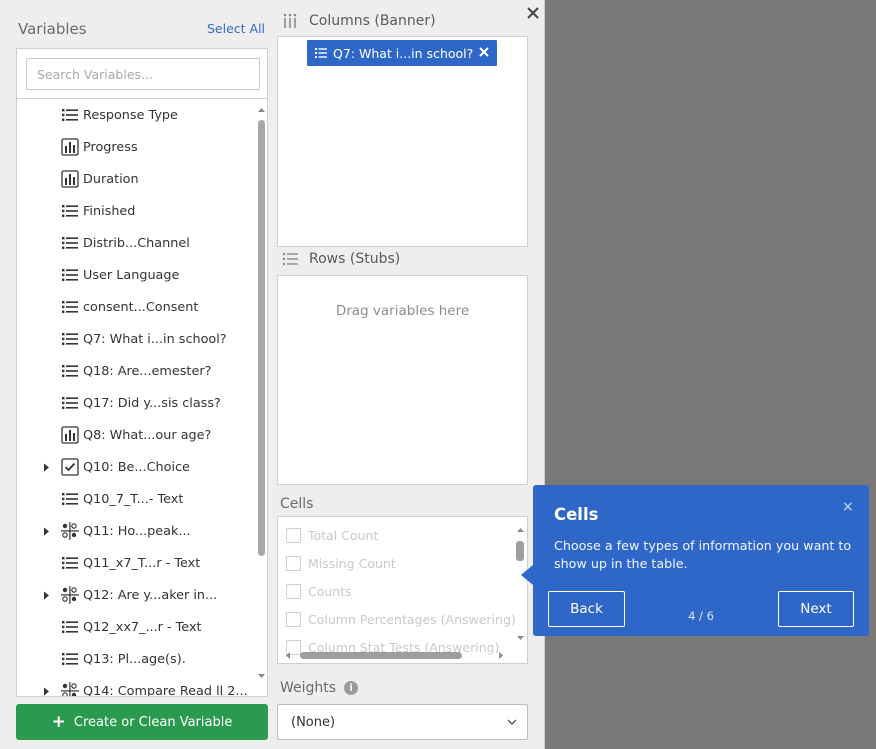 This screenshot has height=749, width=876. What do you see at coordinates (142, 722) in the screenshot?
I see `create-variable-button: + Create or Clean Variable` at bounding box center [142, 722].